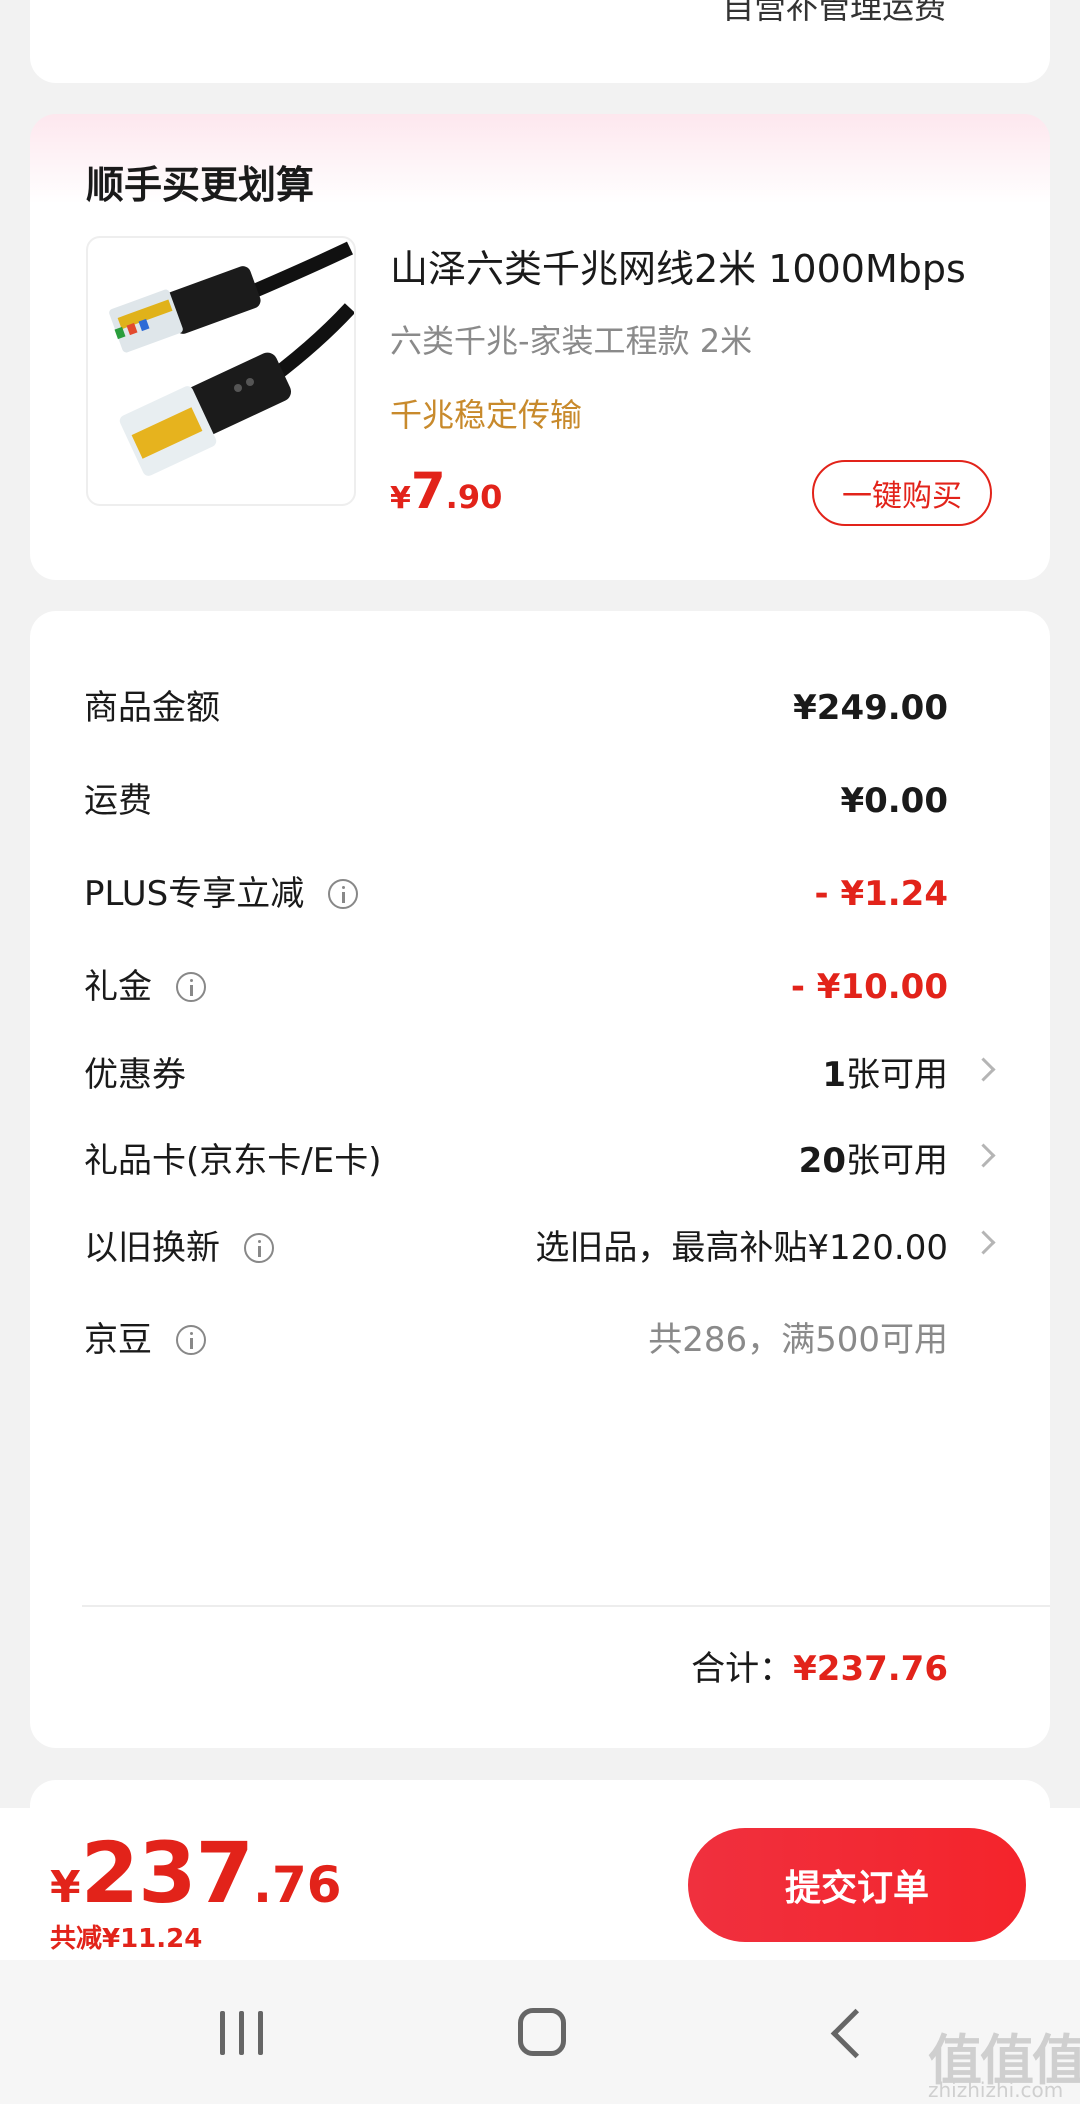  Describe the element at coordinates (540, 894) in the screenshot. I see `summary-row-plus-discount: PLUS专享立减 - ¥1.24` at that location.